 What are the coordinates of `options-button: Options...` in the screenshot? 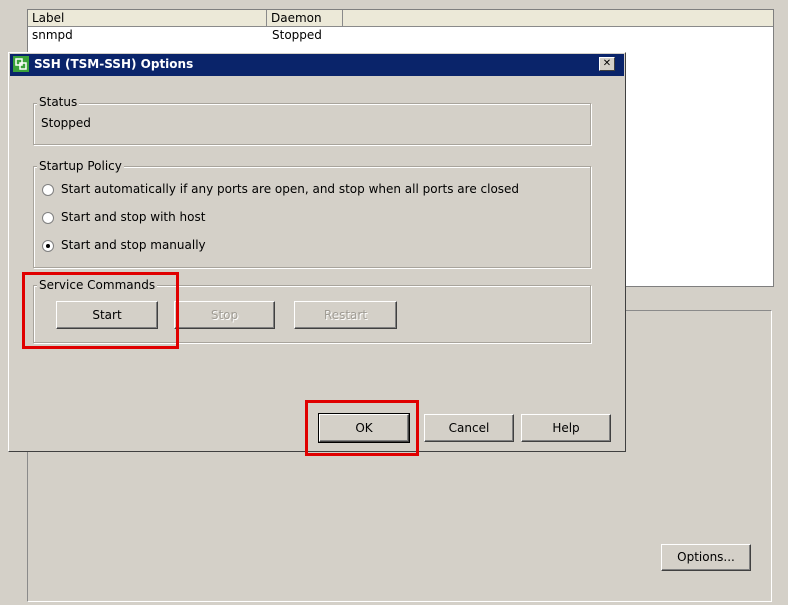 It's located at (706, 557).